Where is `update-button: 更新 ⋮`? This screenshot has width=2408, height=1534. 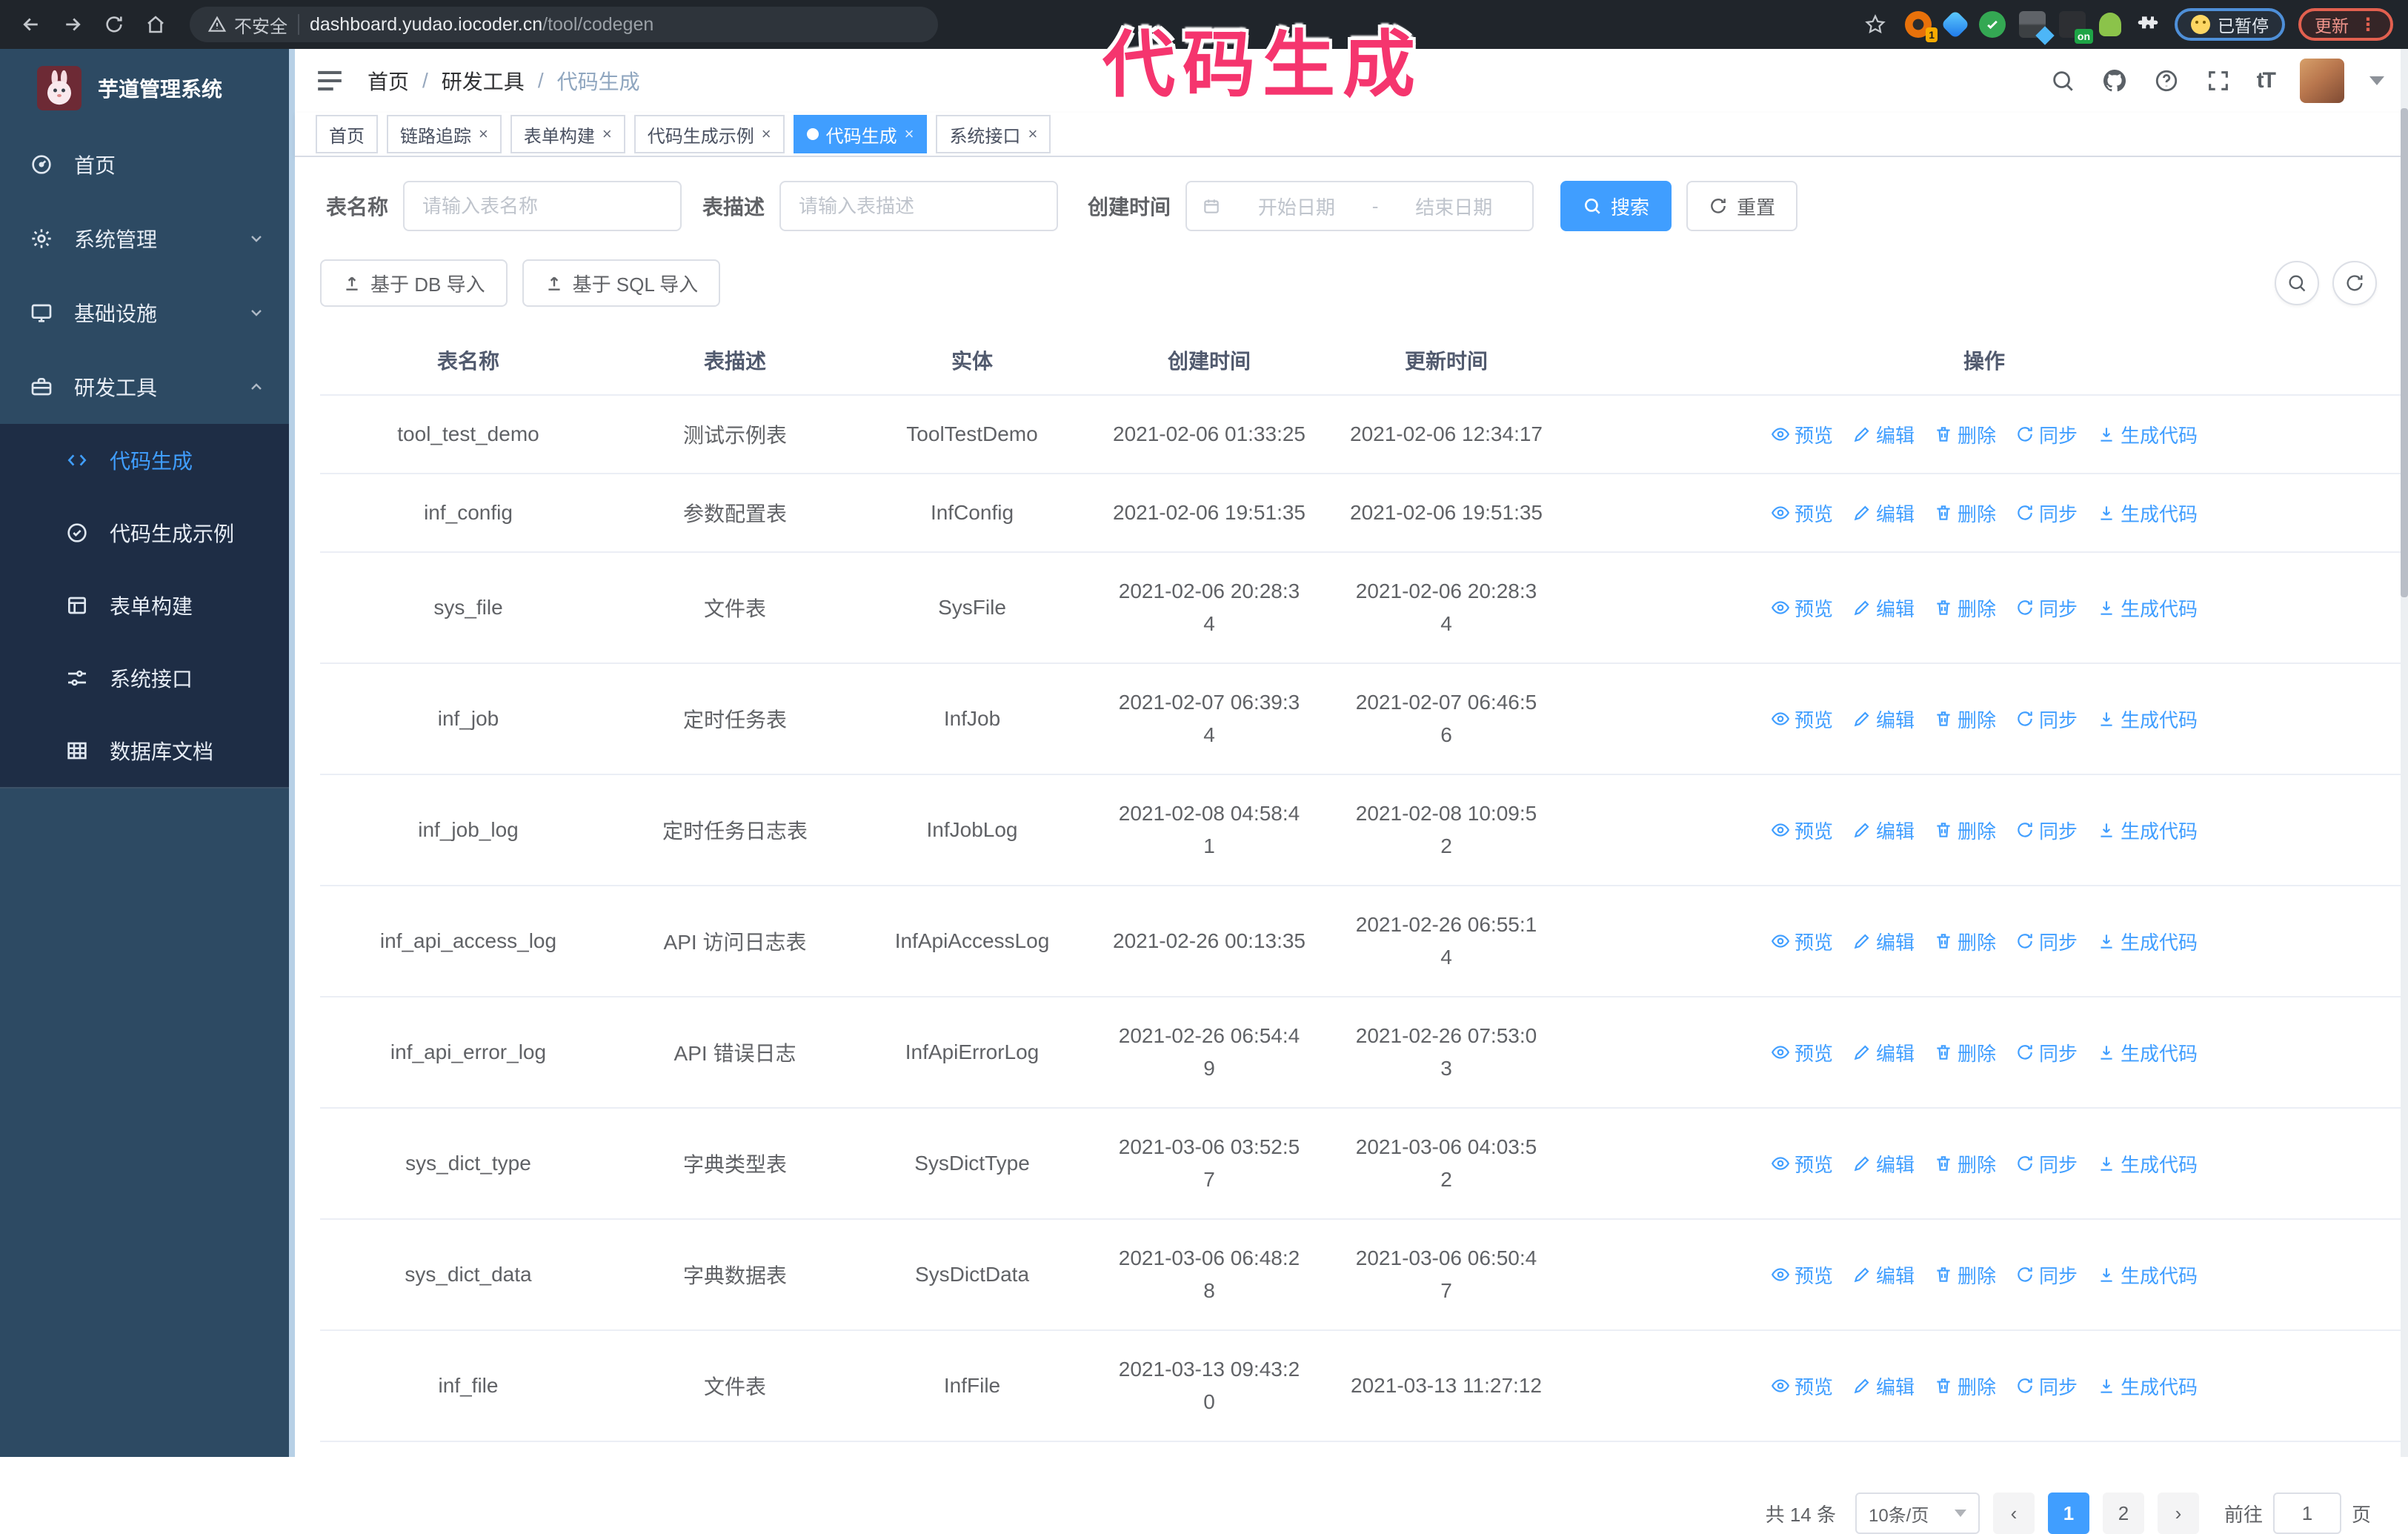 update-button: 更新 ⋮ is located at coordinates (2345, 24).